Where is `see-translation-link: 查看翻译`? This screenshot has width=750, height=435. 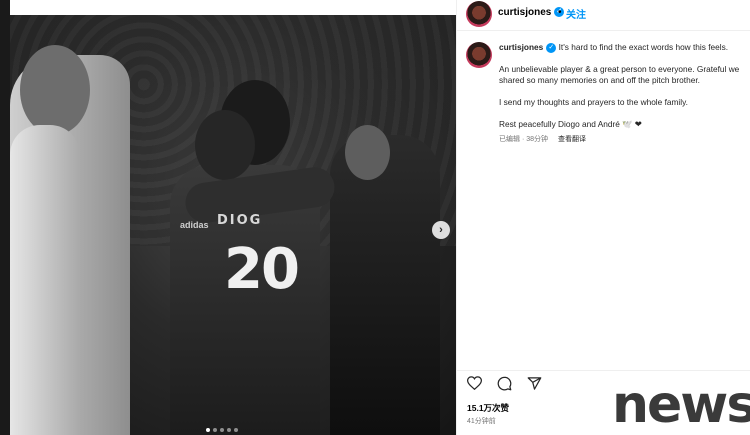 see-translation-link: 查看翻译 is located at coordinates (572, 139).